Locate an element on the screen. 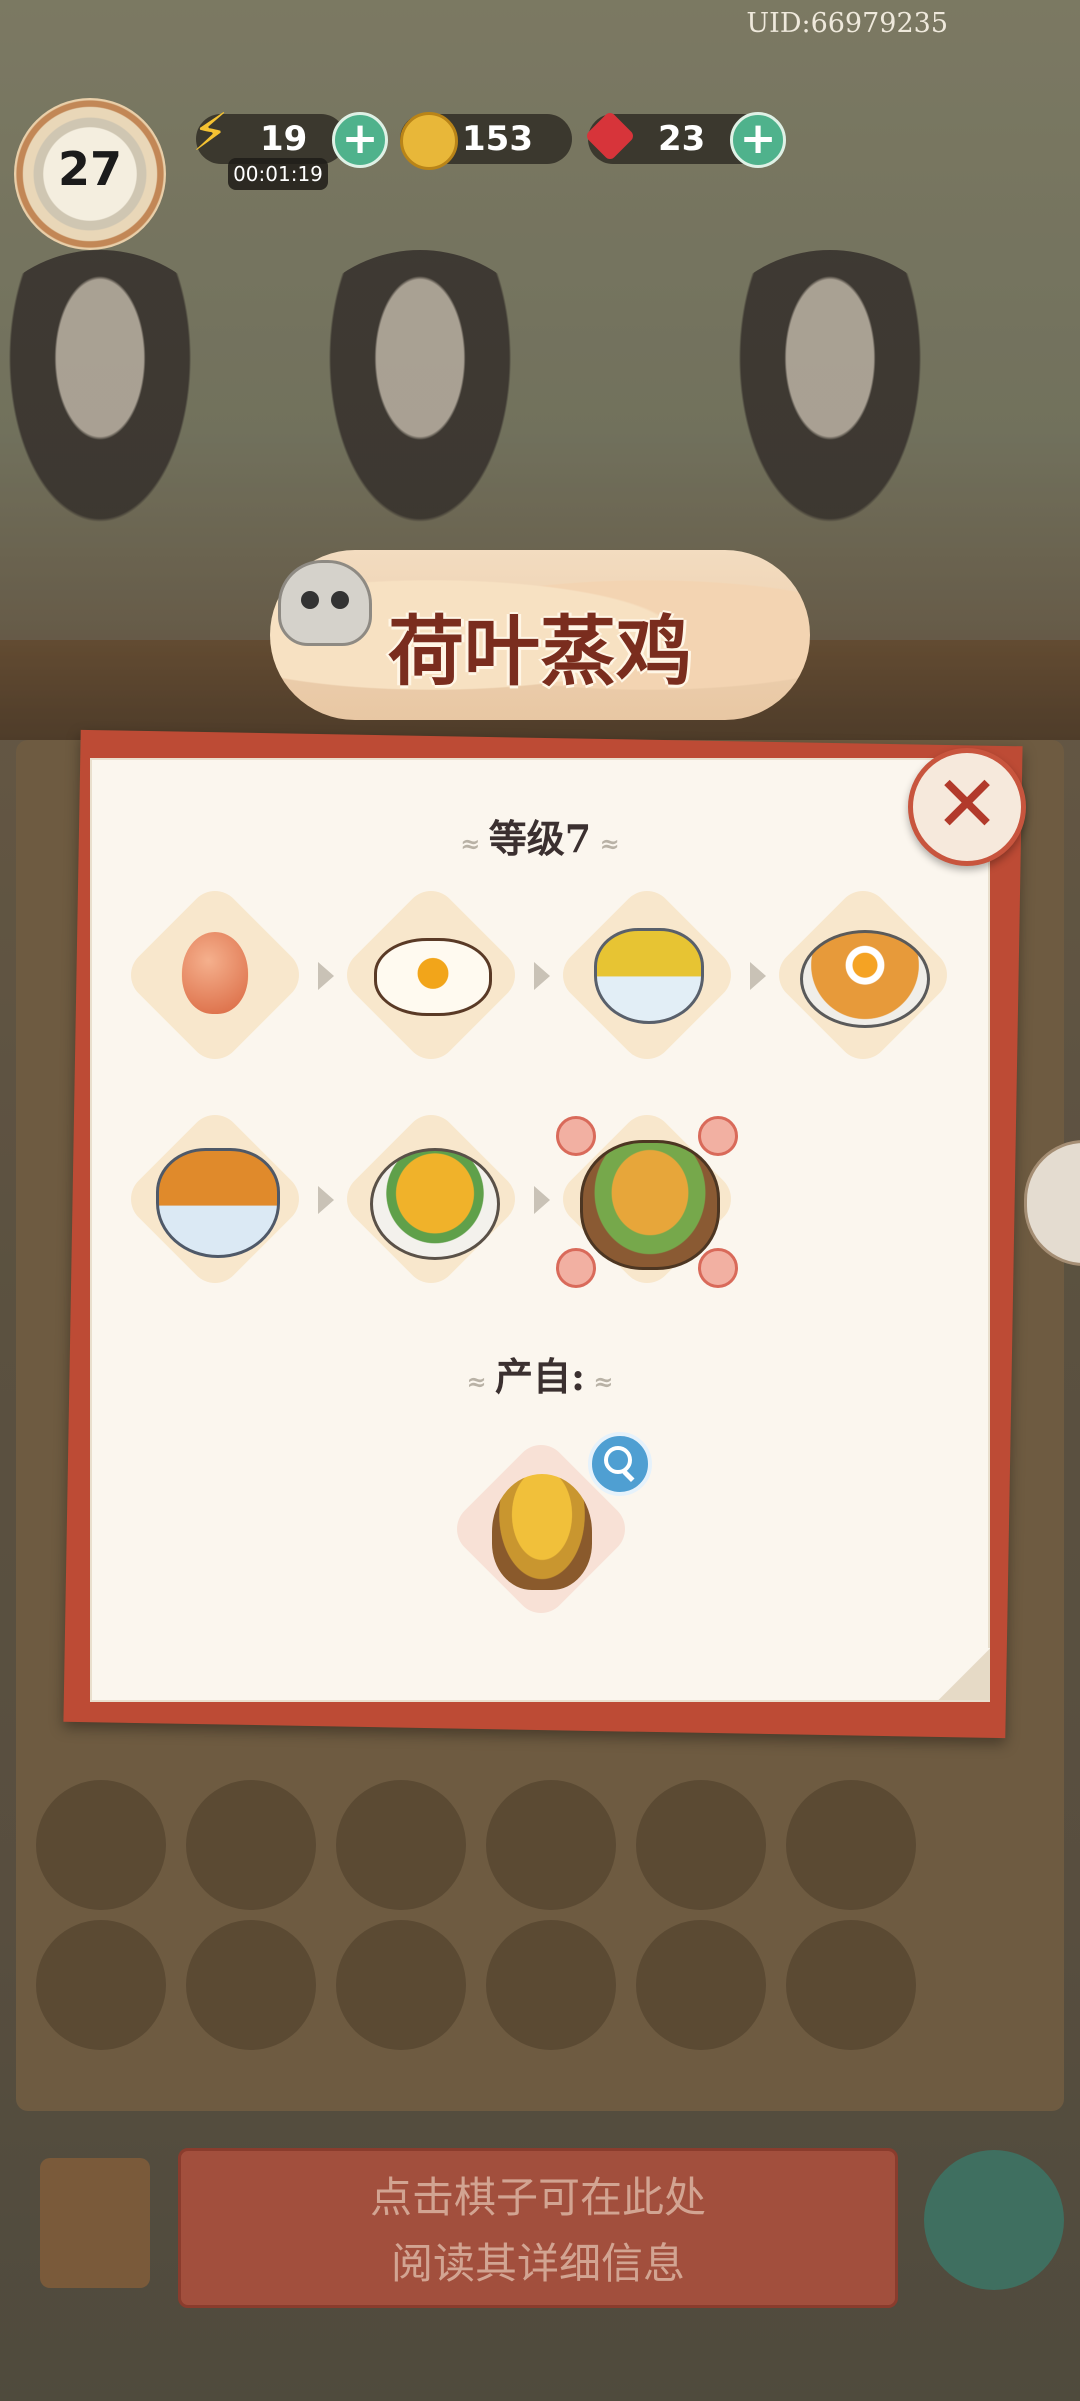 The width and height of the screenshot is (1080, 2401). coin-icon is located at coordinates (429, 141).